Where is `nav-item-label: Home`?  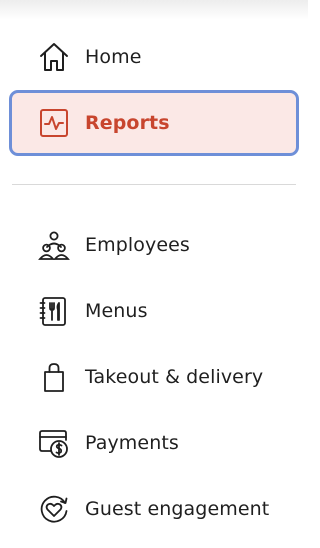
nav-item-label: Home is located at coordinates (113, 57).